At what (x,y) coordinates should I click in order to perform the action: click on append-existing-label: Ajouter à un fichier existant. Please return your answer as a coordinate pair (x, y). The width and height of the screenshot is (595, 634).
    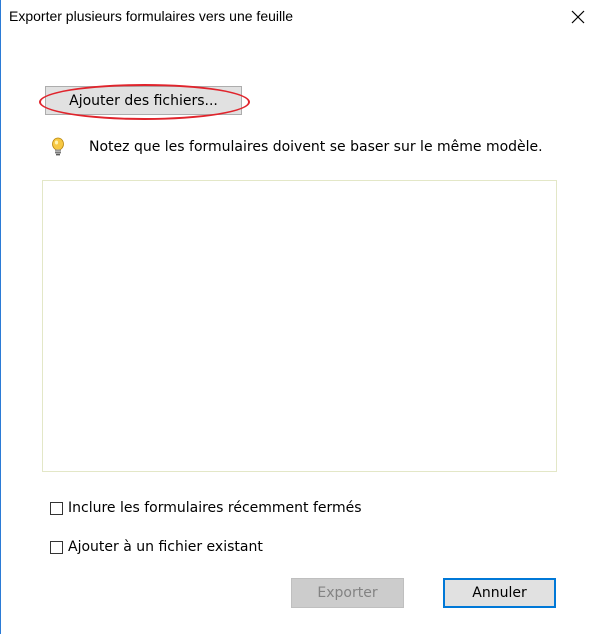
    Looking at the image, I should click on (165, 547).